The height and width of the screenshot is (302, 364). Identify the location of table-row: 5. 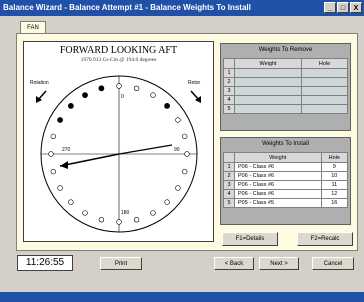
(285, 109).